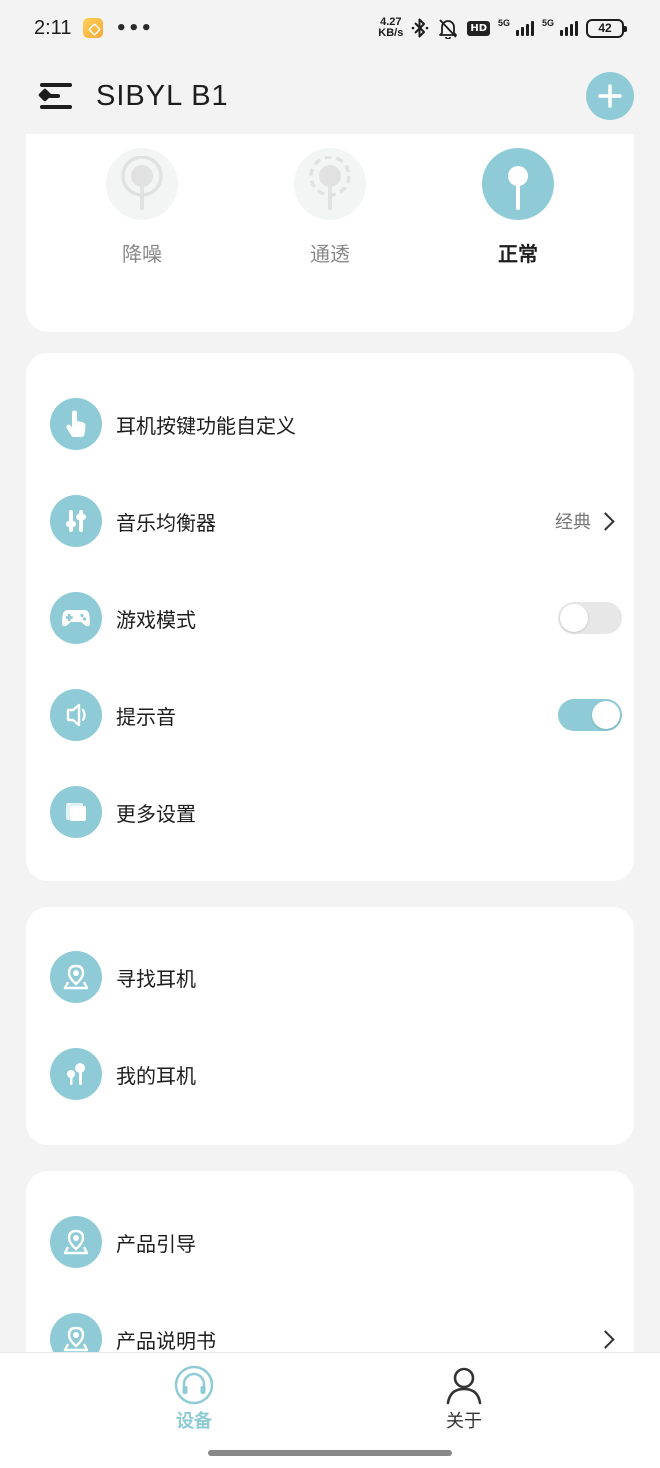 This screenshot has height=1468, width=660. What do you see at coordinates (76, 618) in the screenshot?
I see `gamepad-icon` at bounding box center [76, 618].